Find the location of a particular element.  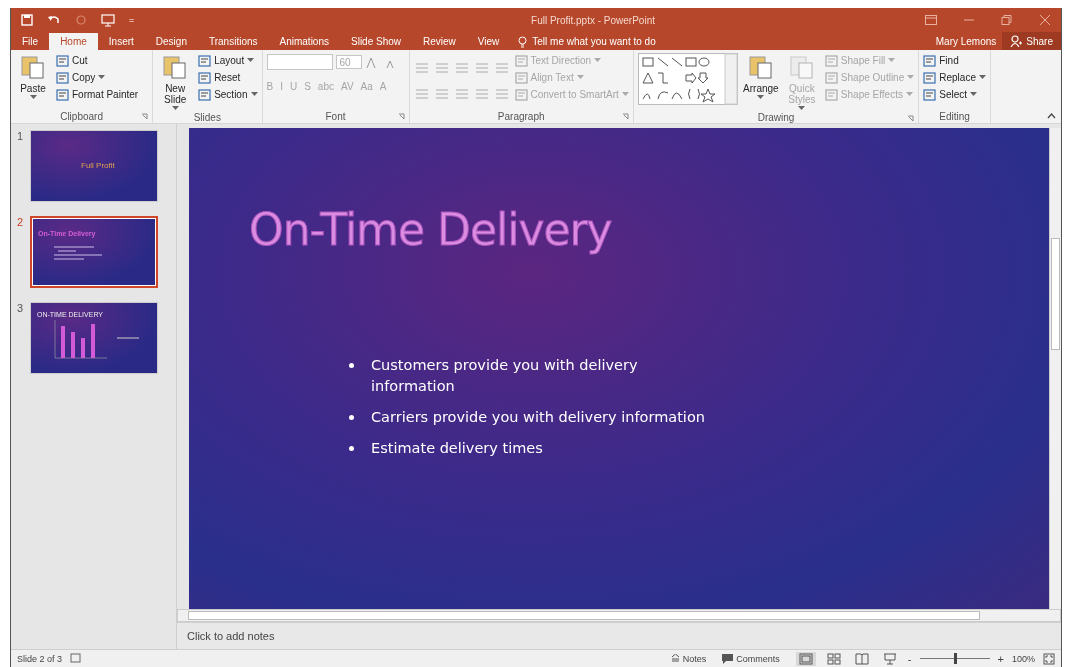

ribbon-button: Find is located at coordinates (954, 60).